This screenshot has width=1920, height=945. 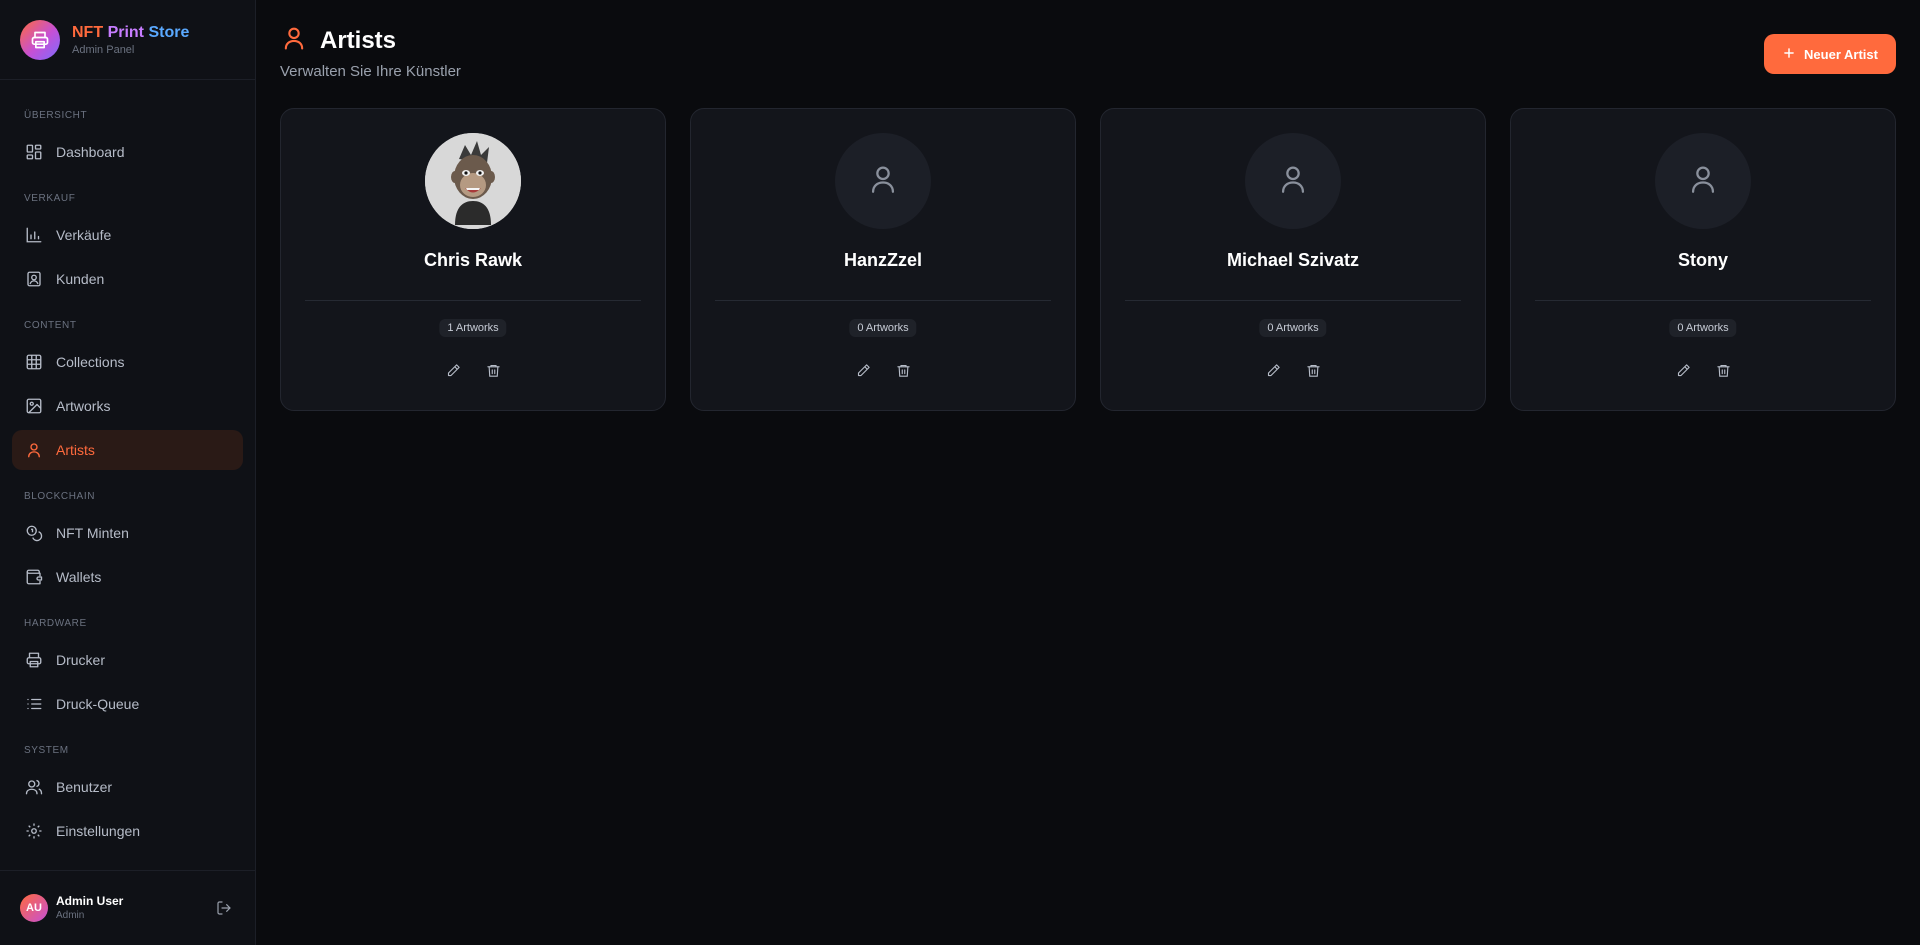 I want to click on new-artist-button: Neuer Artist, so click(x=1830, y=54).